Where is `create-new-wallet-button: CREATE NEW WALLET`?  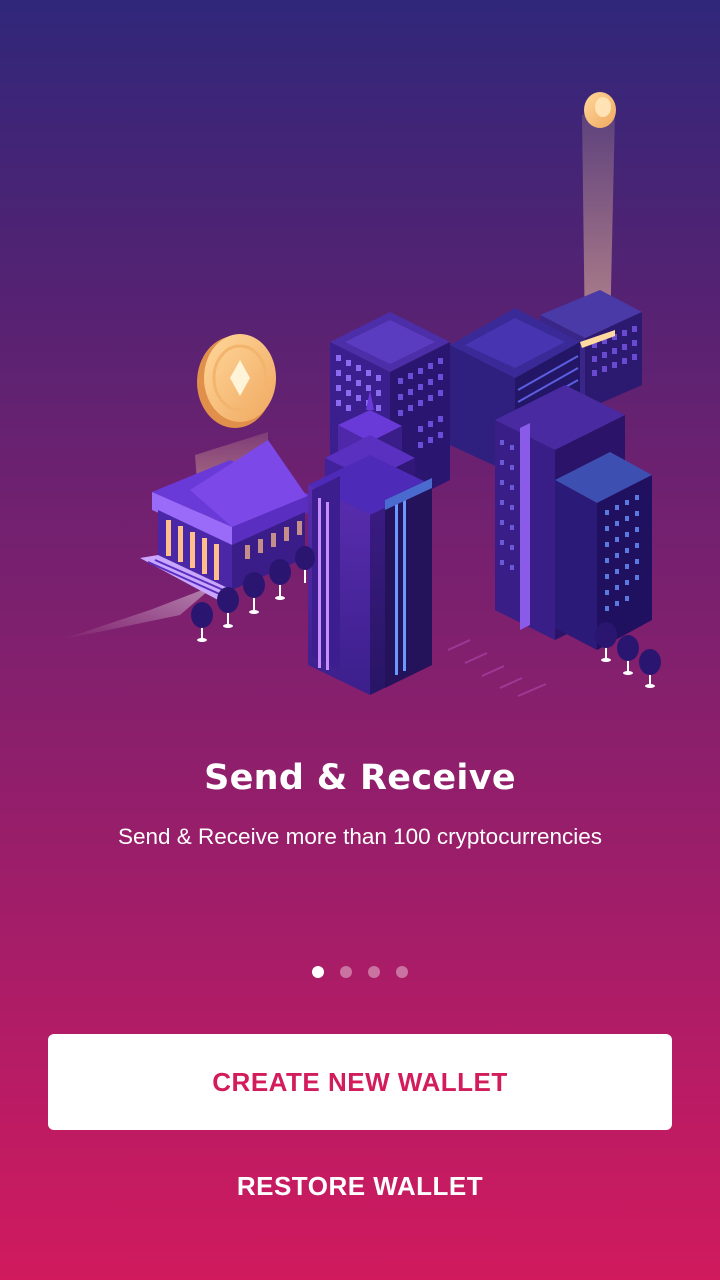 create-new-wallet-button: CREATE NEW WALLET is located at coordinates (360, 1082).